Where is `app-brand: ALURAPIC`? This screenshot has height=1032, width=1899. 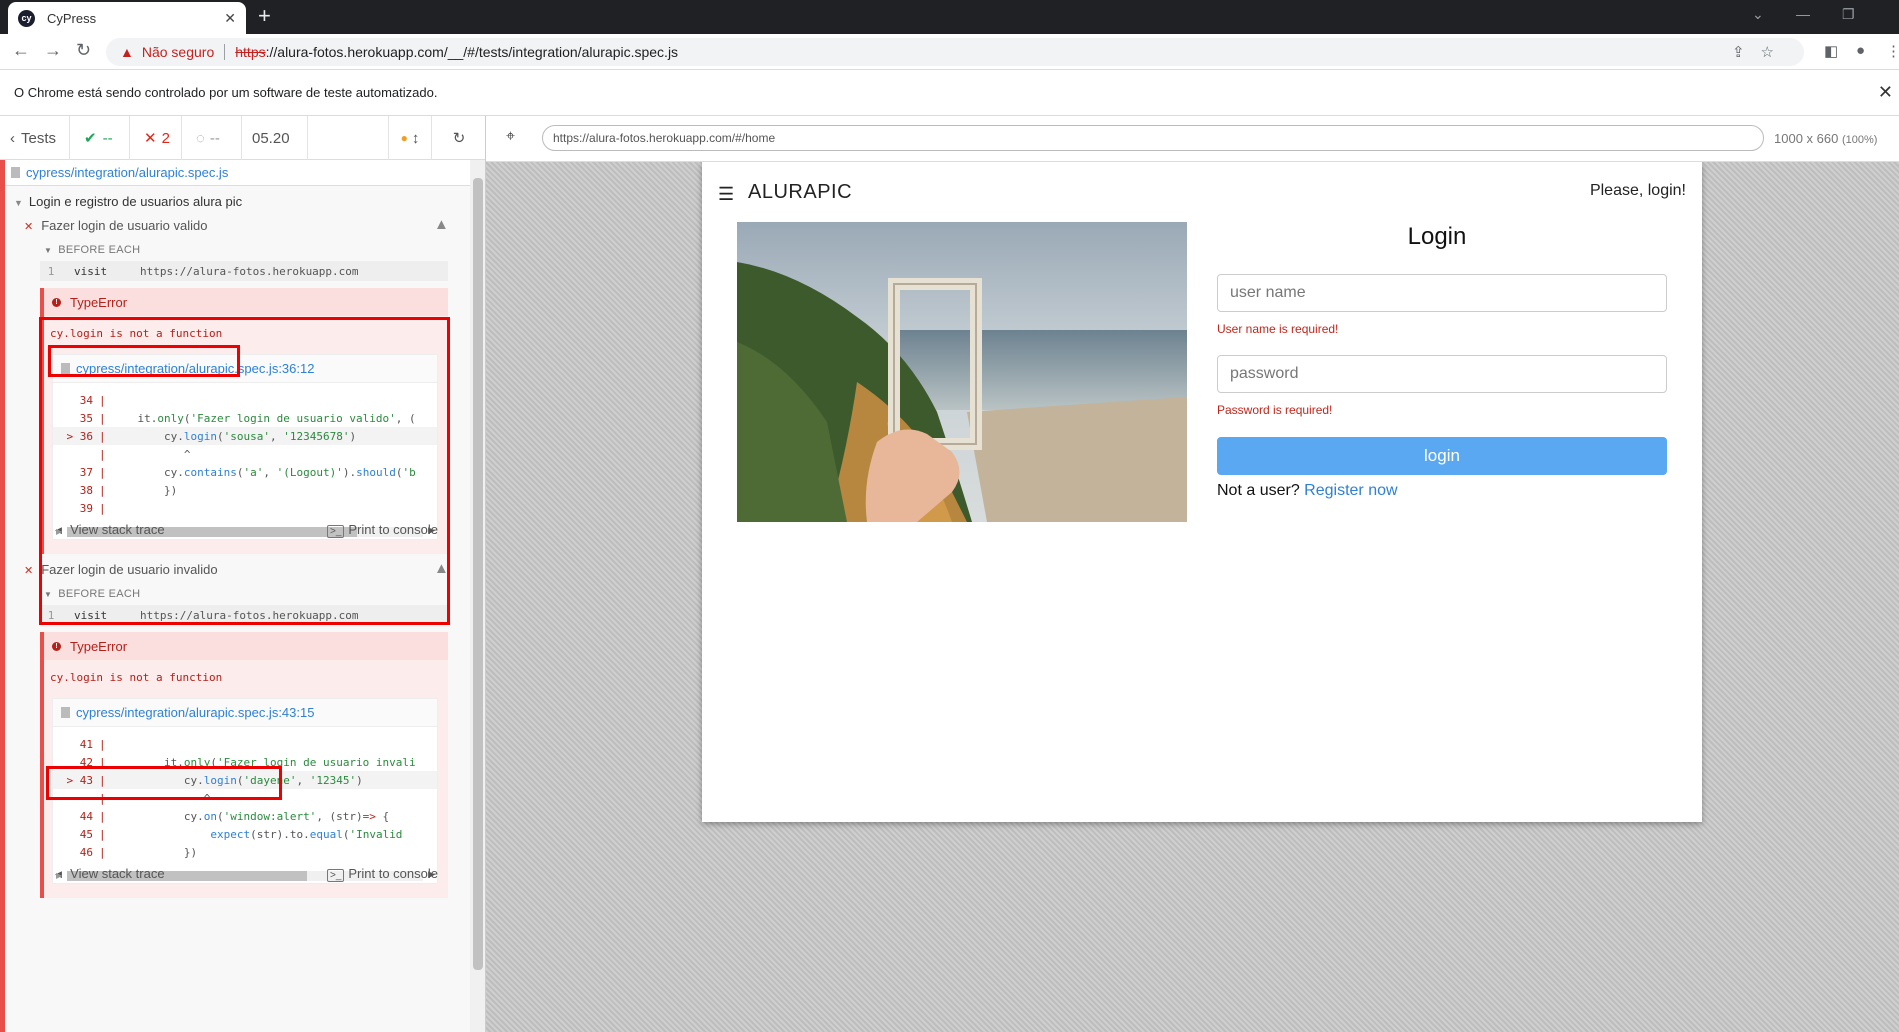
app-brand: ALURAPIC is located at coordinates (800, 192).